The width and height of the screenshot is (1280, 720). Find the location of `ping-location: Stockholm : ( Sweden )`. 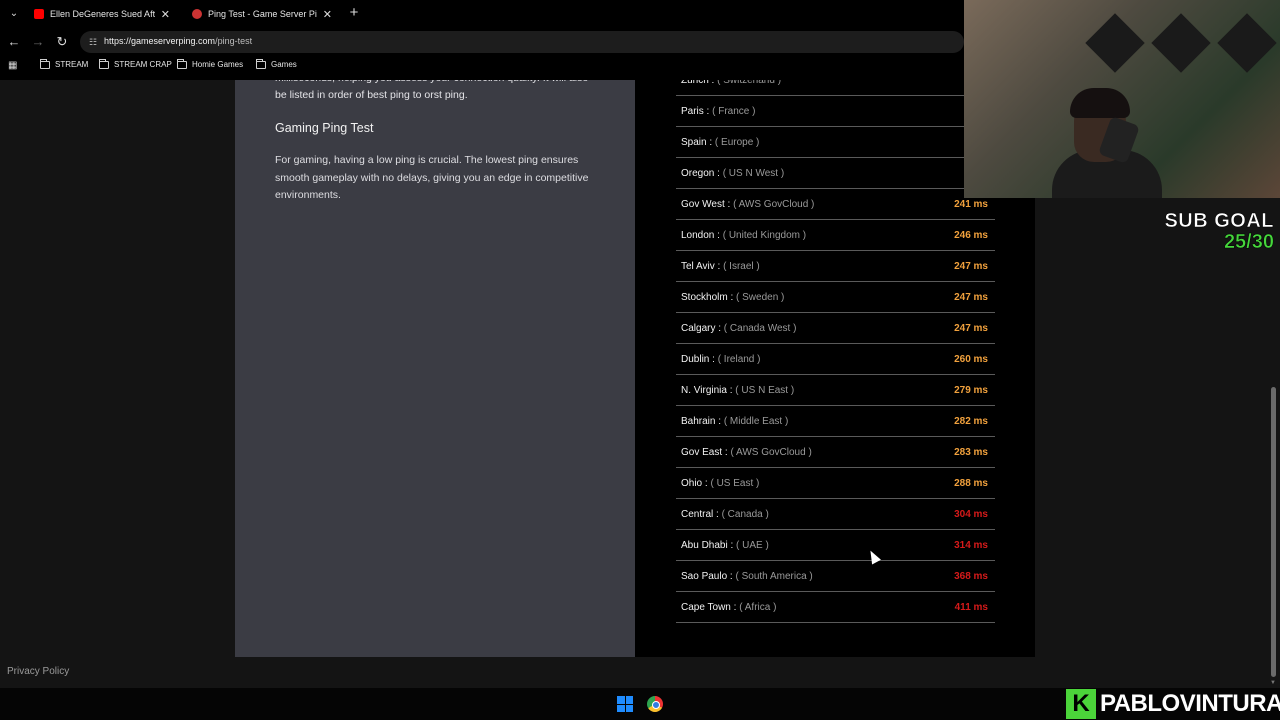

ping-location: Stockholm : ( Sweden ) is located at coordinates (732, 297).